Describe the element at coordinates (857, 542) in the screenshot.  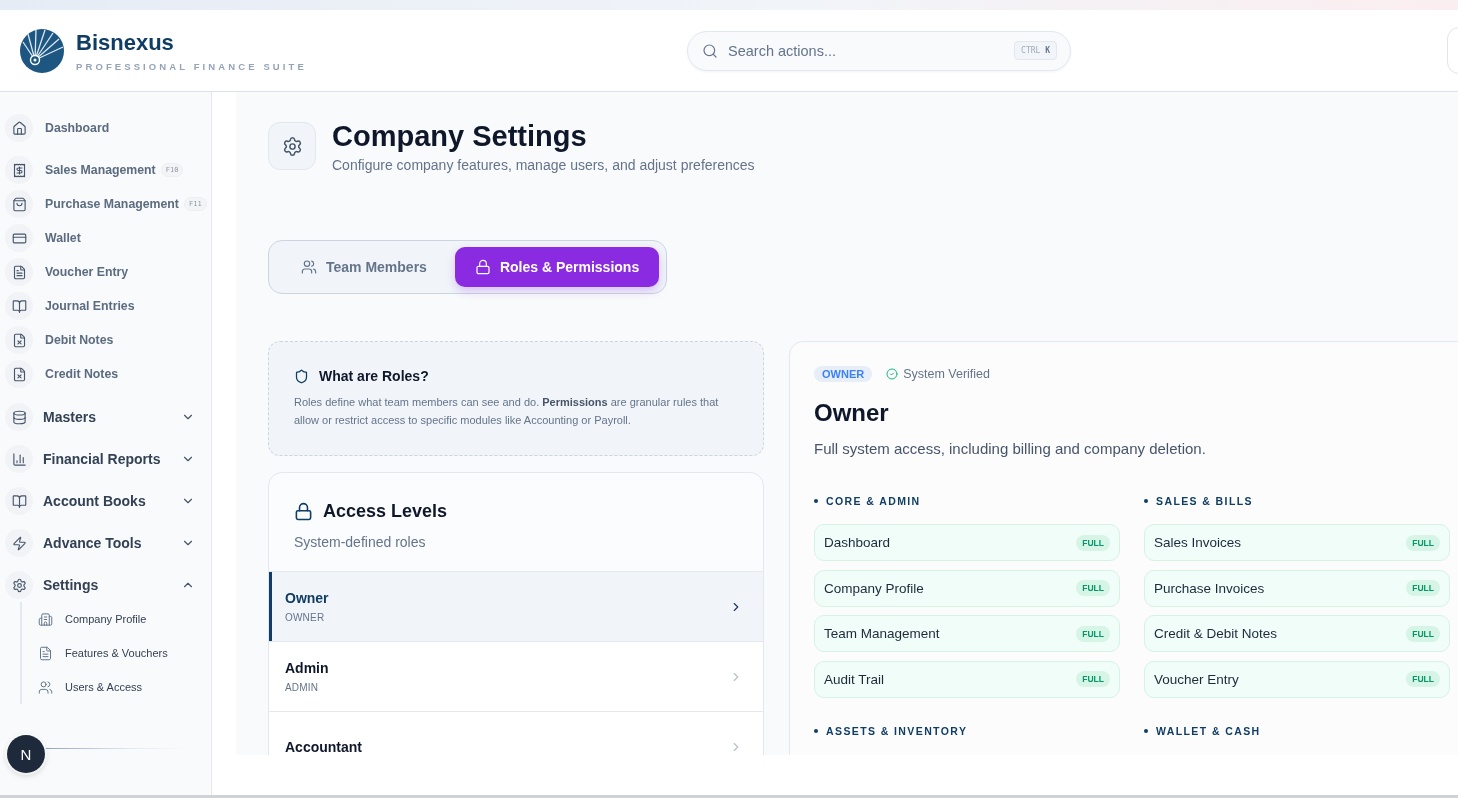
I see `permission-name: Dashboard` at that location.